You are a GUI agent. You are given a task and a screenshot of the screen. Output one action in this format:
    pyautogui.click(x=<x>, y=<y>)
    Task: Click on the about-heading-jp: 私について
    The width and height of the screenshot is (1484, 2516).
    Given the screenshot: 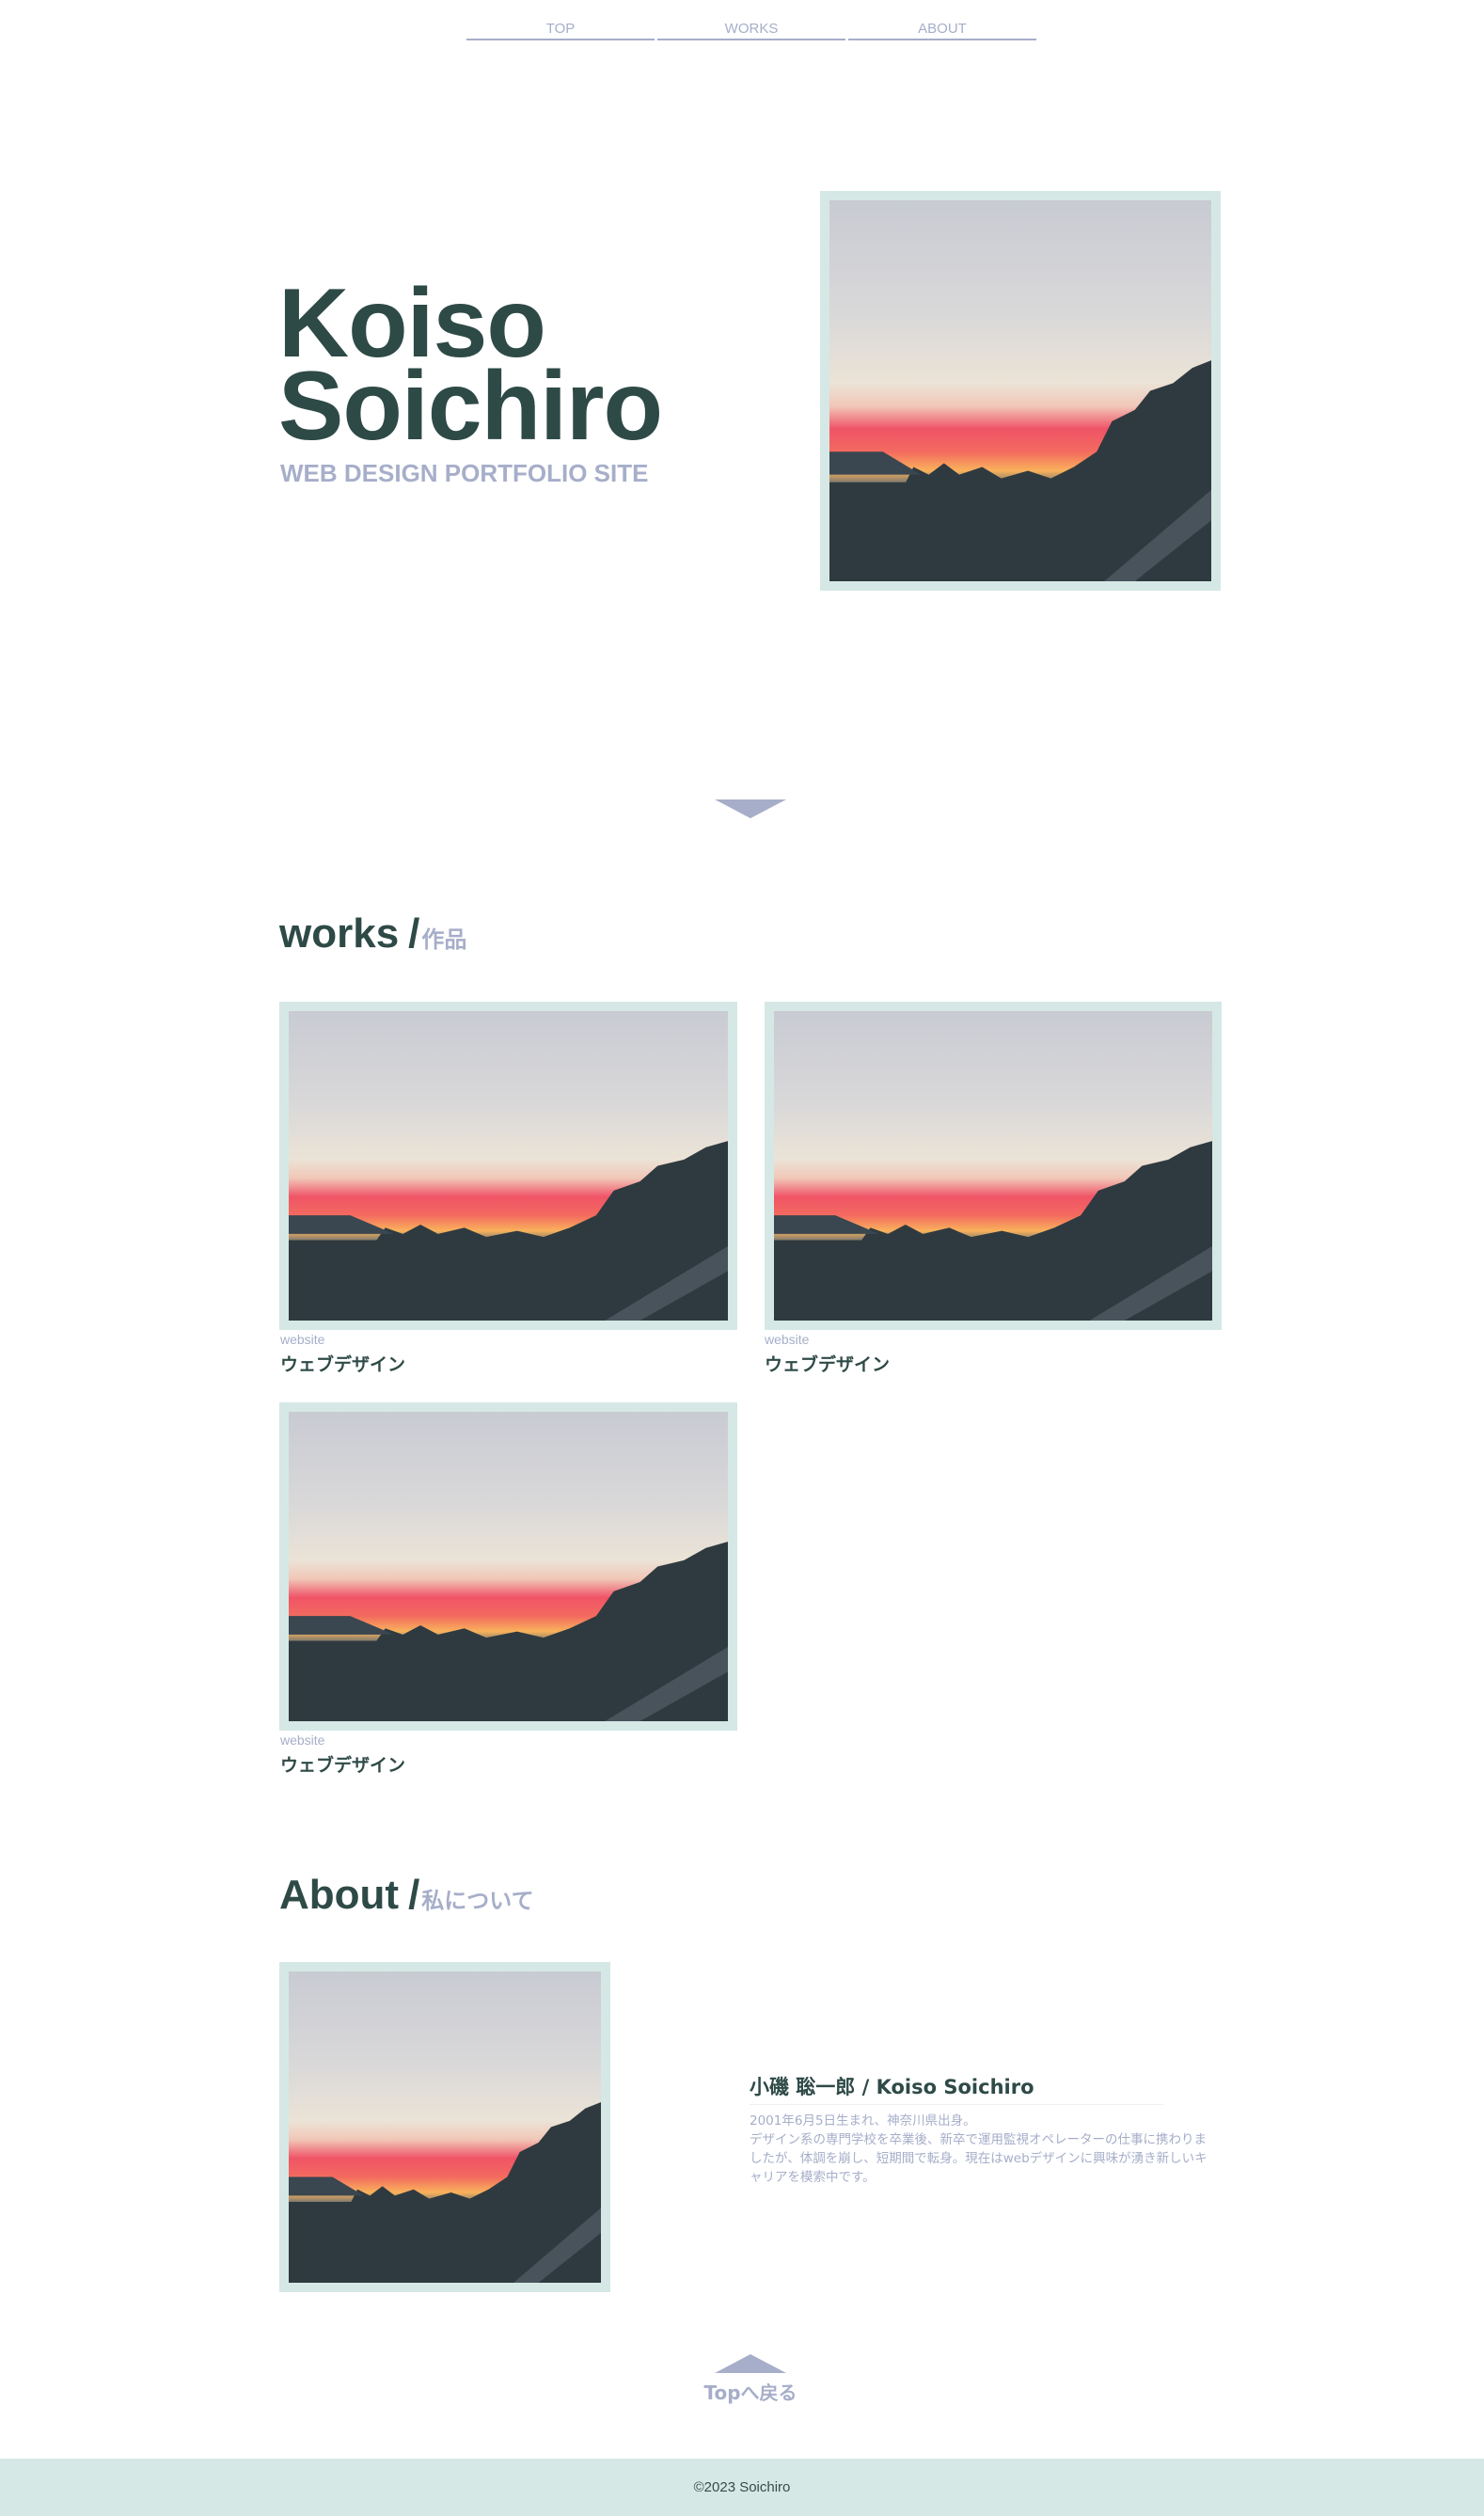 What is the action you would take?
    pyautogui.click(x=477, y=1901)
    